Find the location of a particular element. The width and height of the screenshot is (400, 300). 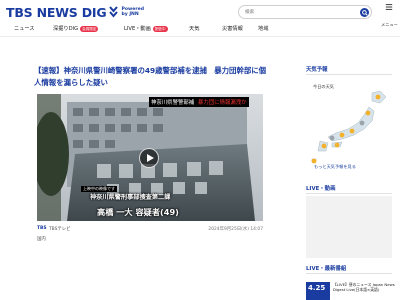

search-box is located at coordinates (305, 12).